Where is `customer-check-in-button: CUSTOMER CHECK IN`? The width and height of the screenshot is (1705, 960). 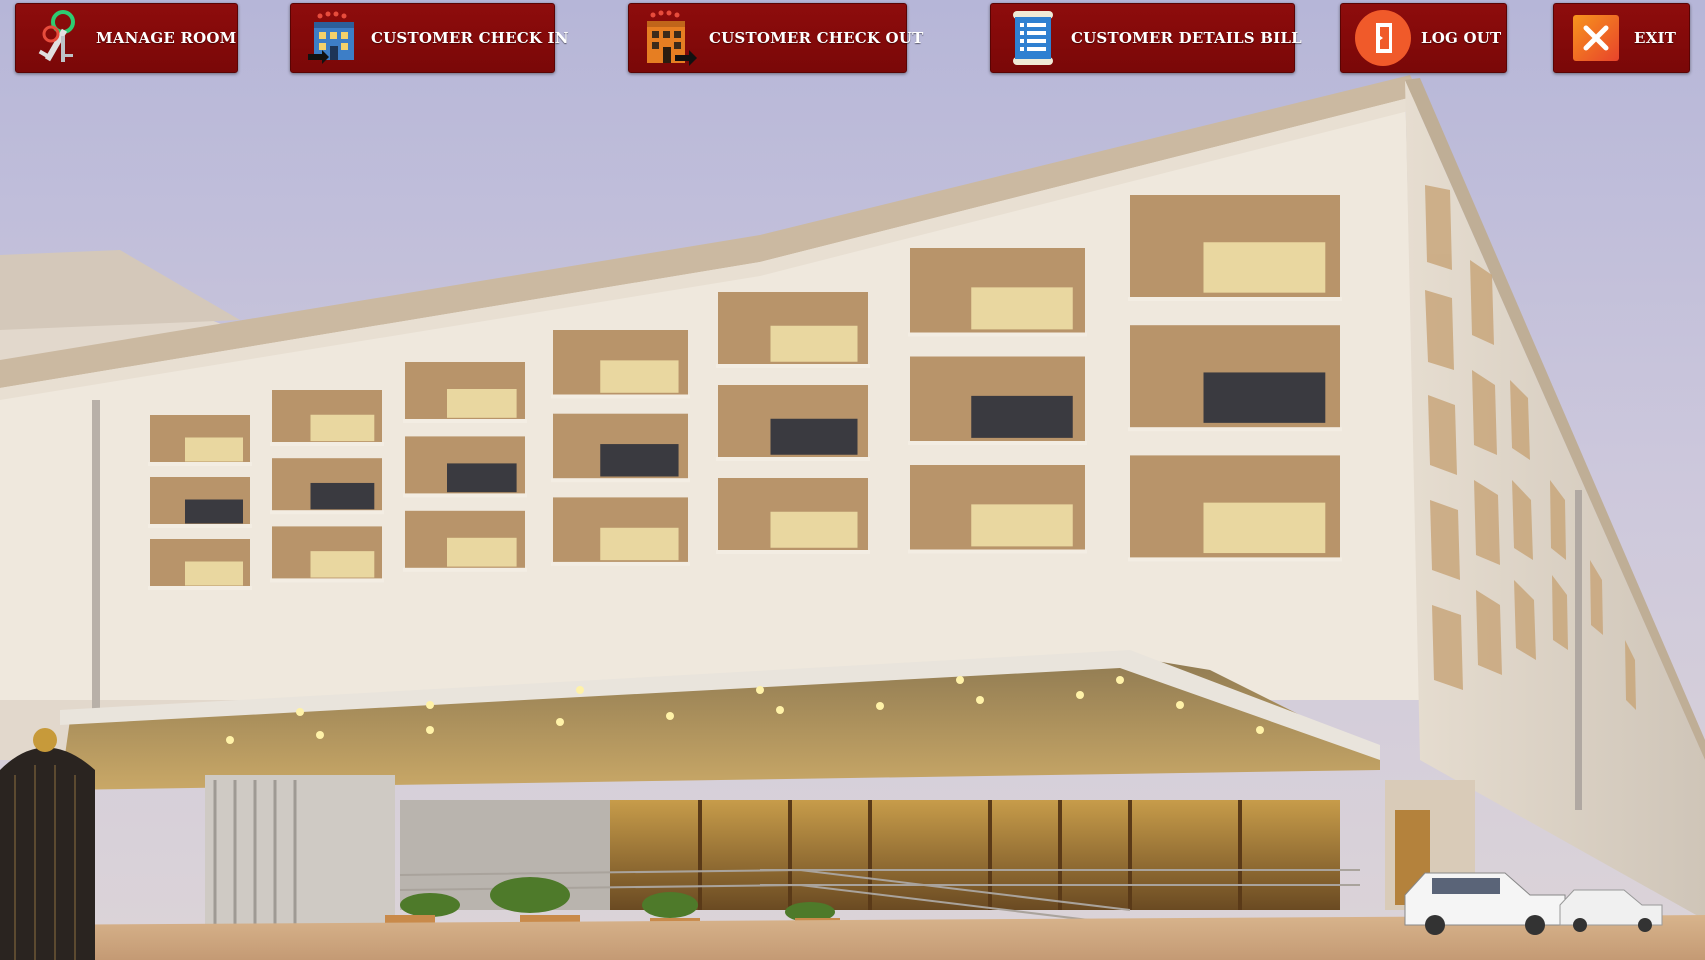 customer-check-in-button: CUSTOMER CHECK IN is located at coordinates (429, 38).